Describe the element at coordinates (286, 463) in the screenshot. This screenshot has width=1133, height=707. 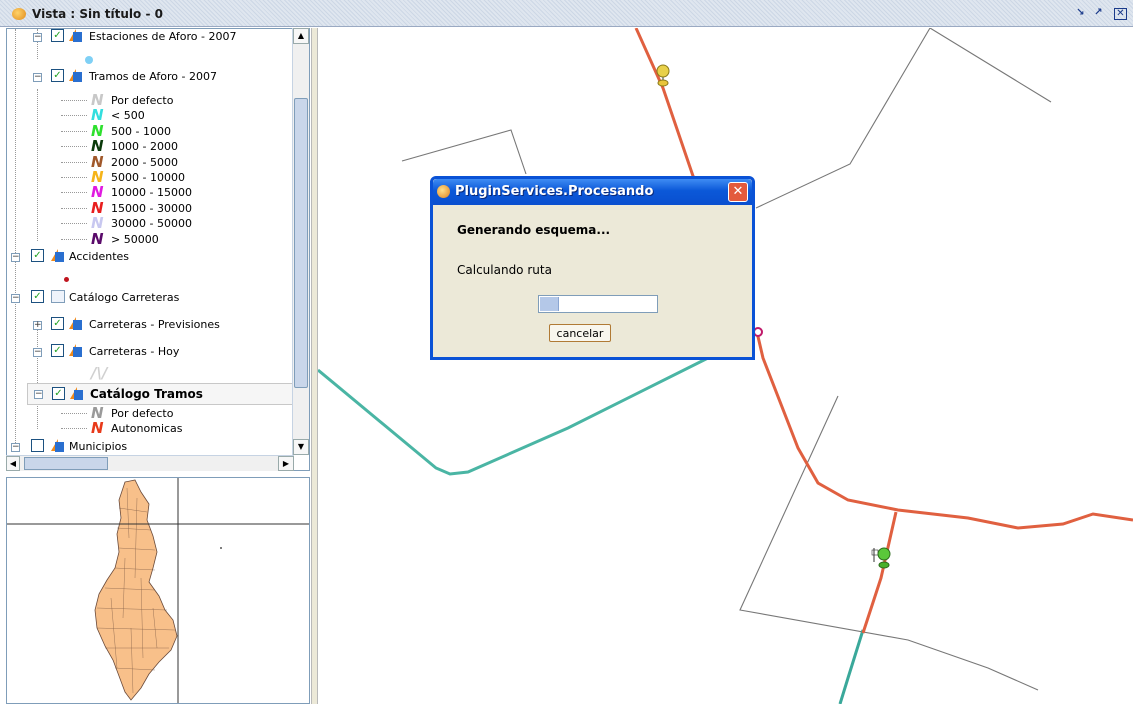
I see `scroll-right-button: ▶` at that location.